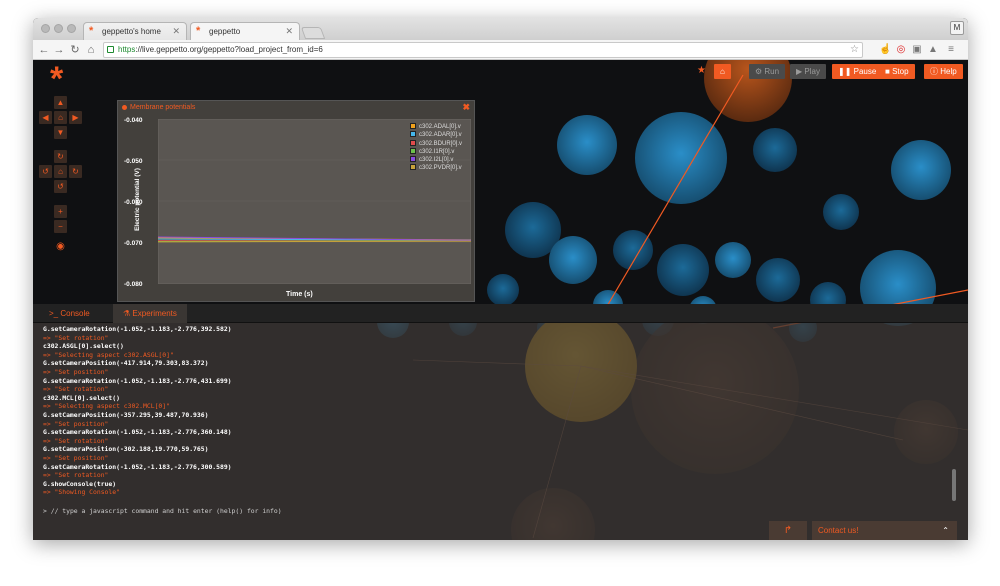 This screenshot has height=586, width=1000. I want to click on bookmark-star-icon: ☆, so click(854, 50).